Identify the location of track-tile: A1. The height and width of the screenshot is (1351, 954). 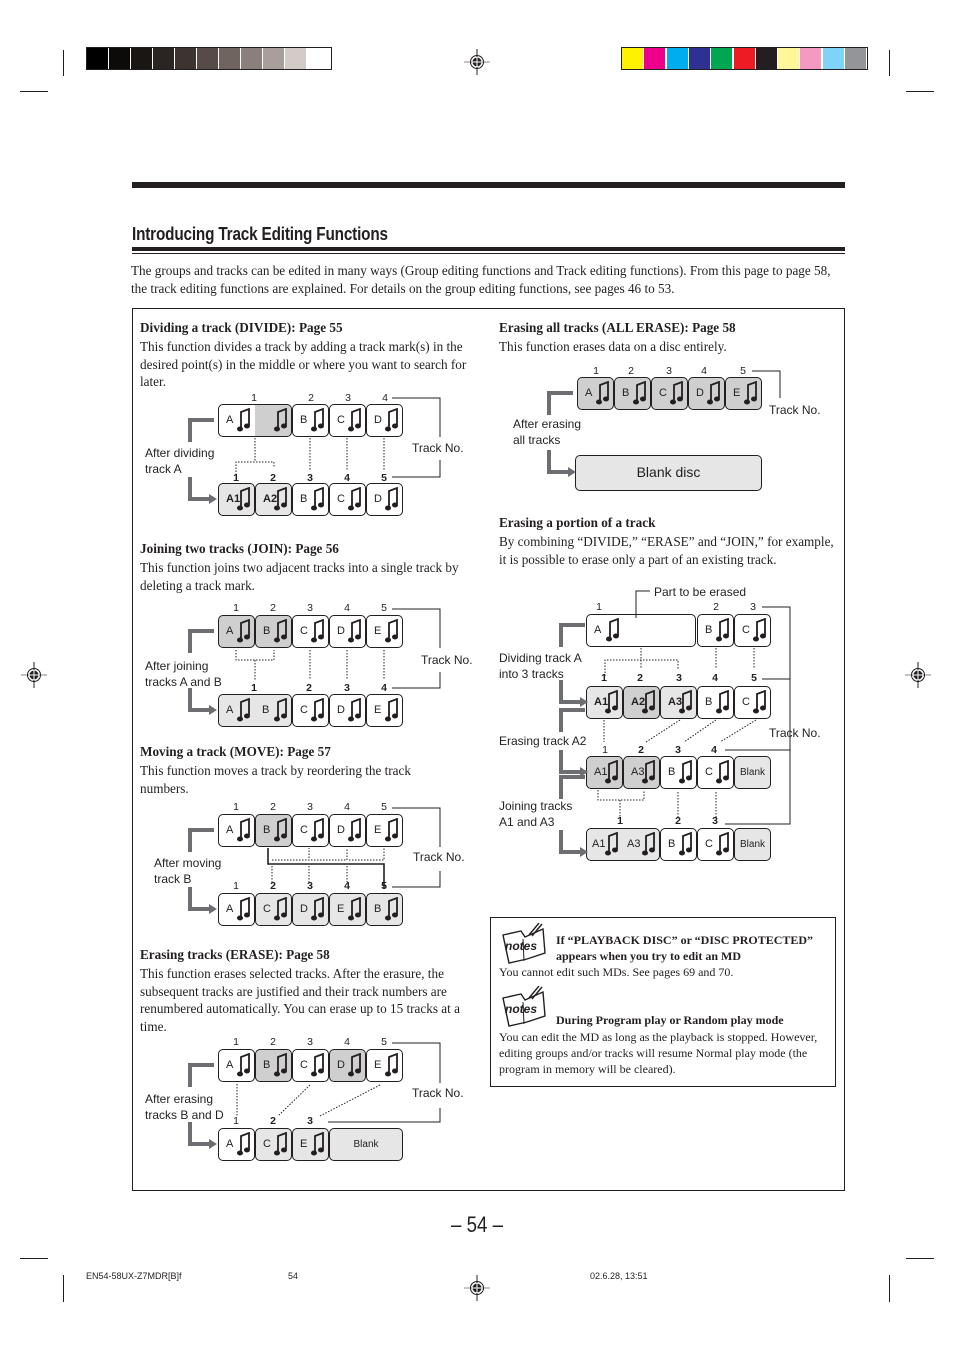
(604, 702).